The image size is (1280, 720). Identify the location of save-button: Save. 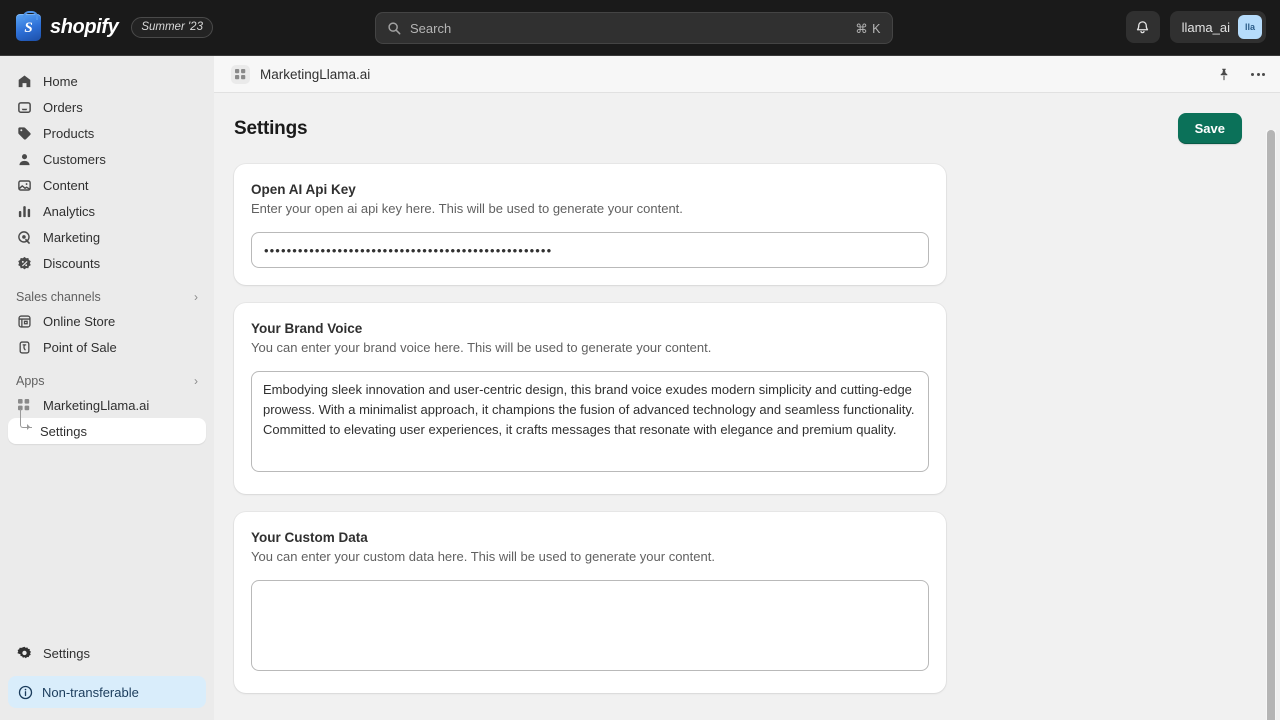
(1209, 128).